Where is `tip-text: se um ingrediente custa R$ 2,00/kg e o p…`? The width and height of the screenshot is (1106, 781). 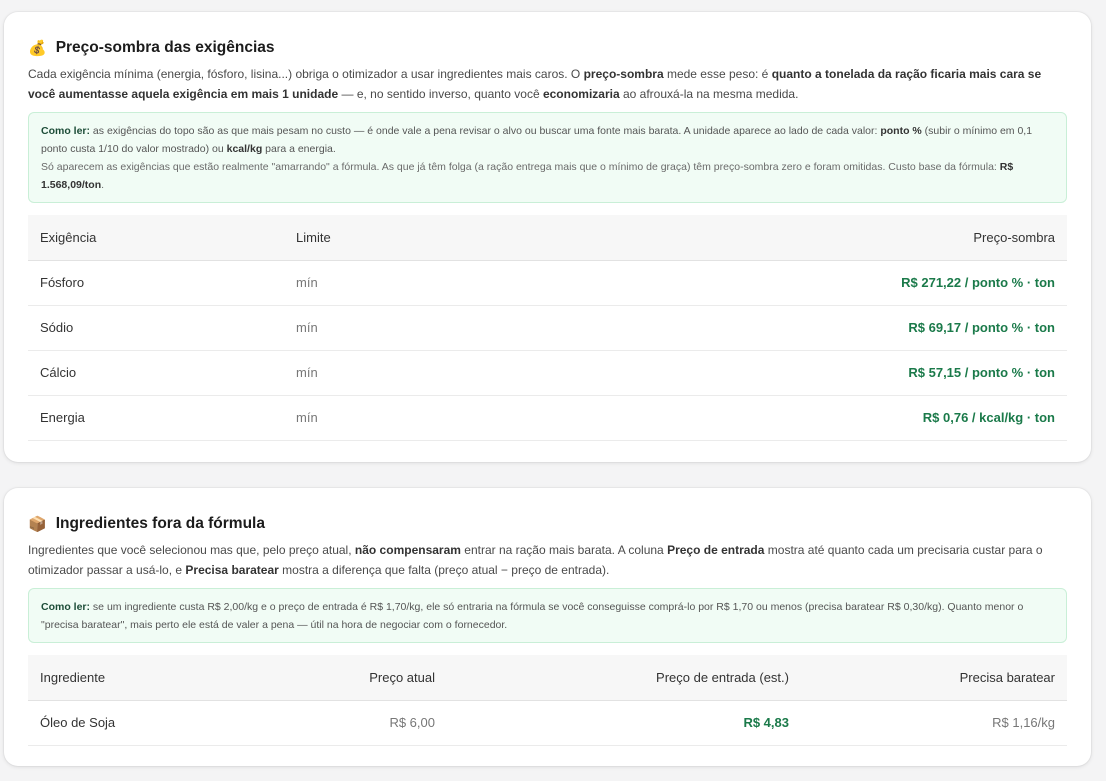 tip-text: se um ingrediente custa R$ 2,00/kg e o p… is located at coordinates (532, 616).